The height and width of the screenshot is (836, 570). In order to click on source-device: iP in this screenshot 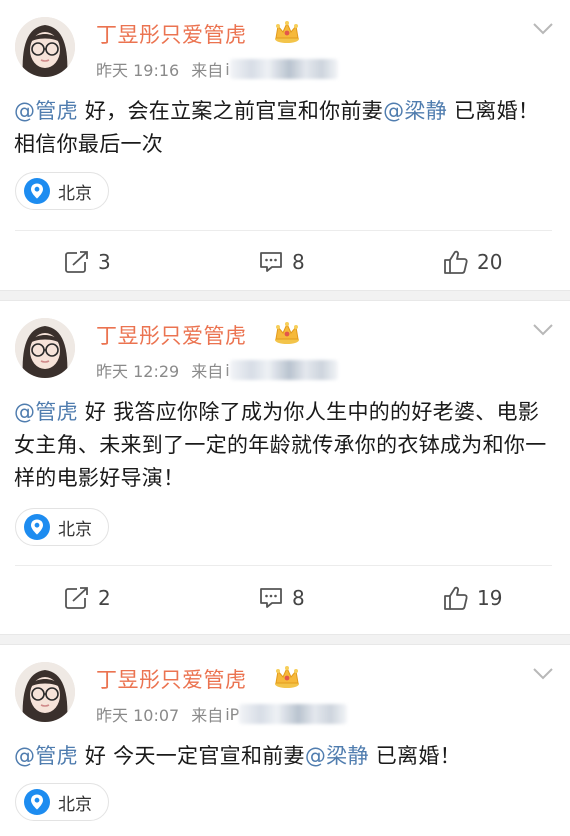, I will do `click(232, 714)`.